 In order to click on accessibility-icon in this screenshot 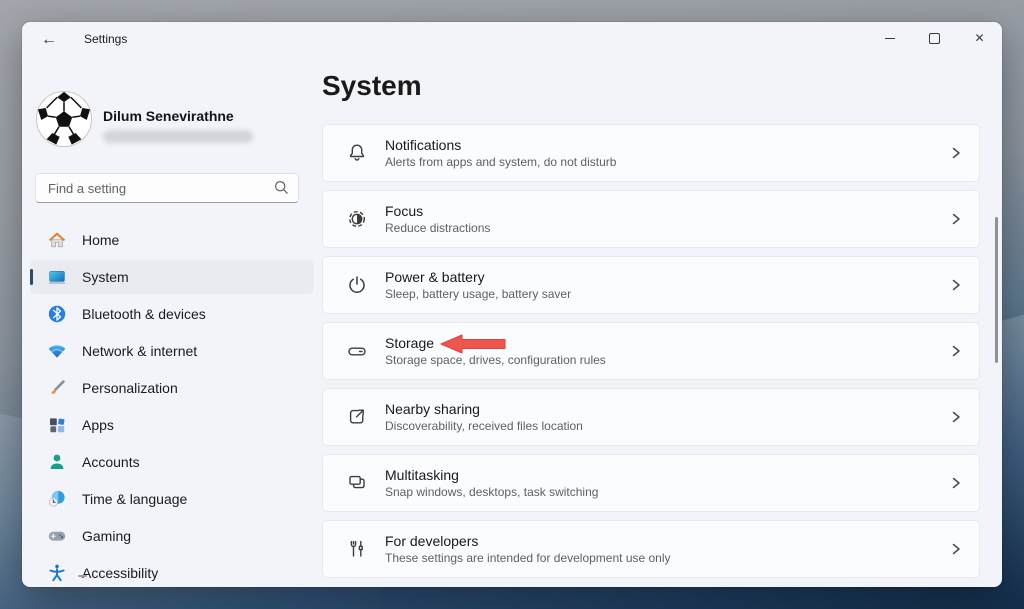, I will do `click(57, 573)`.